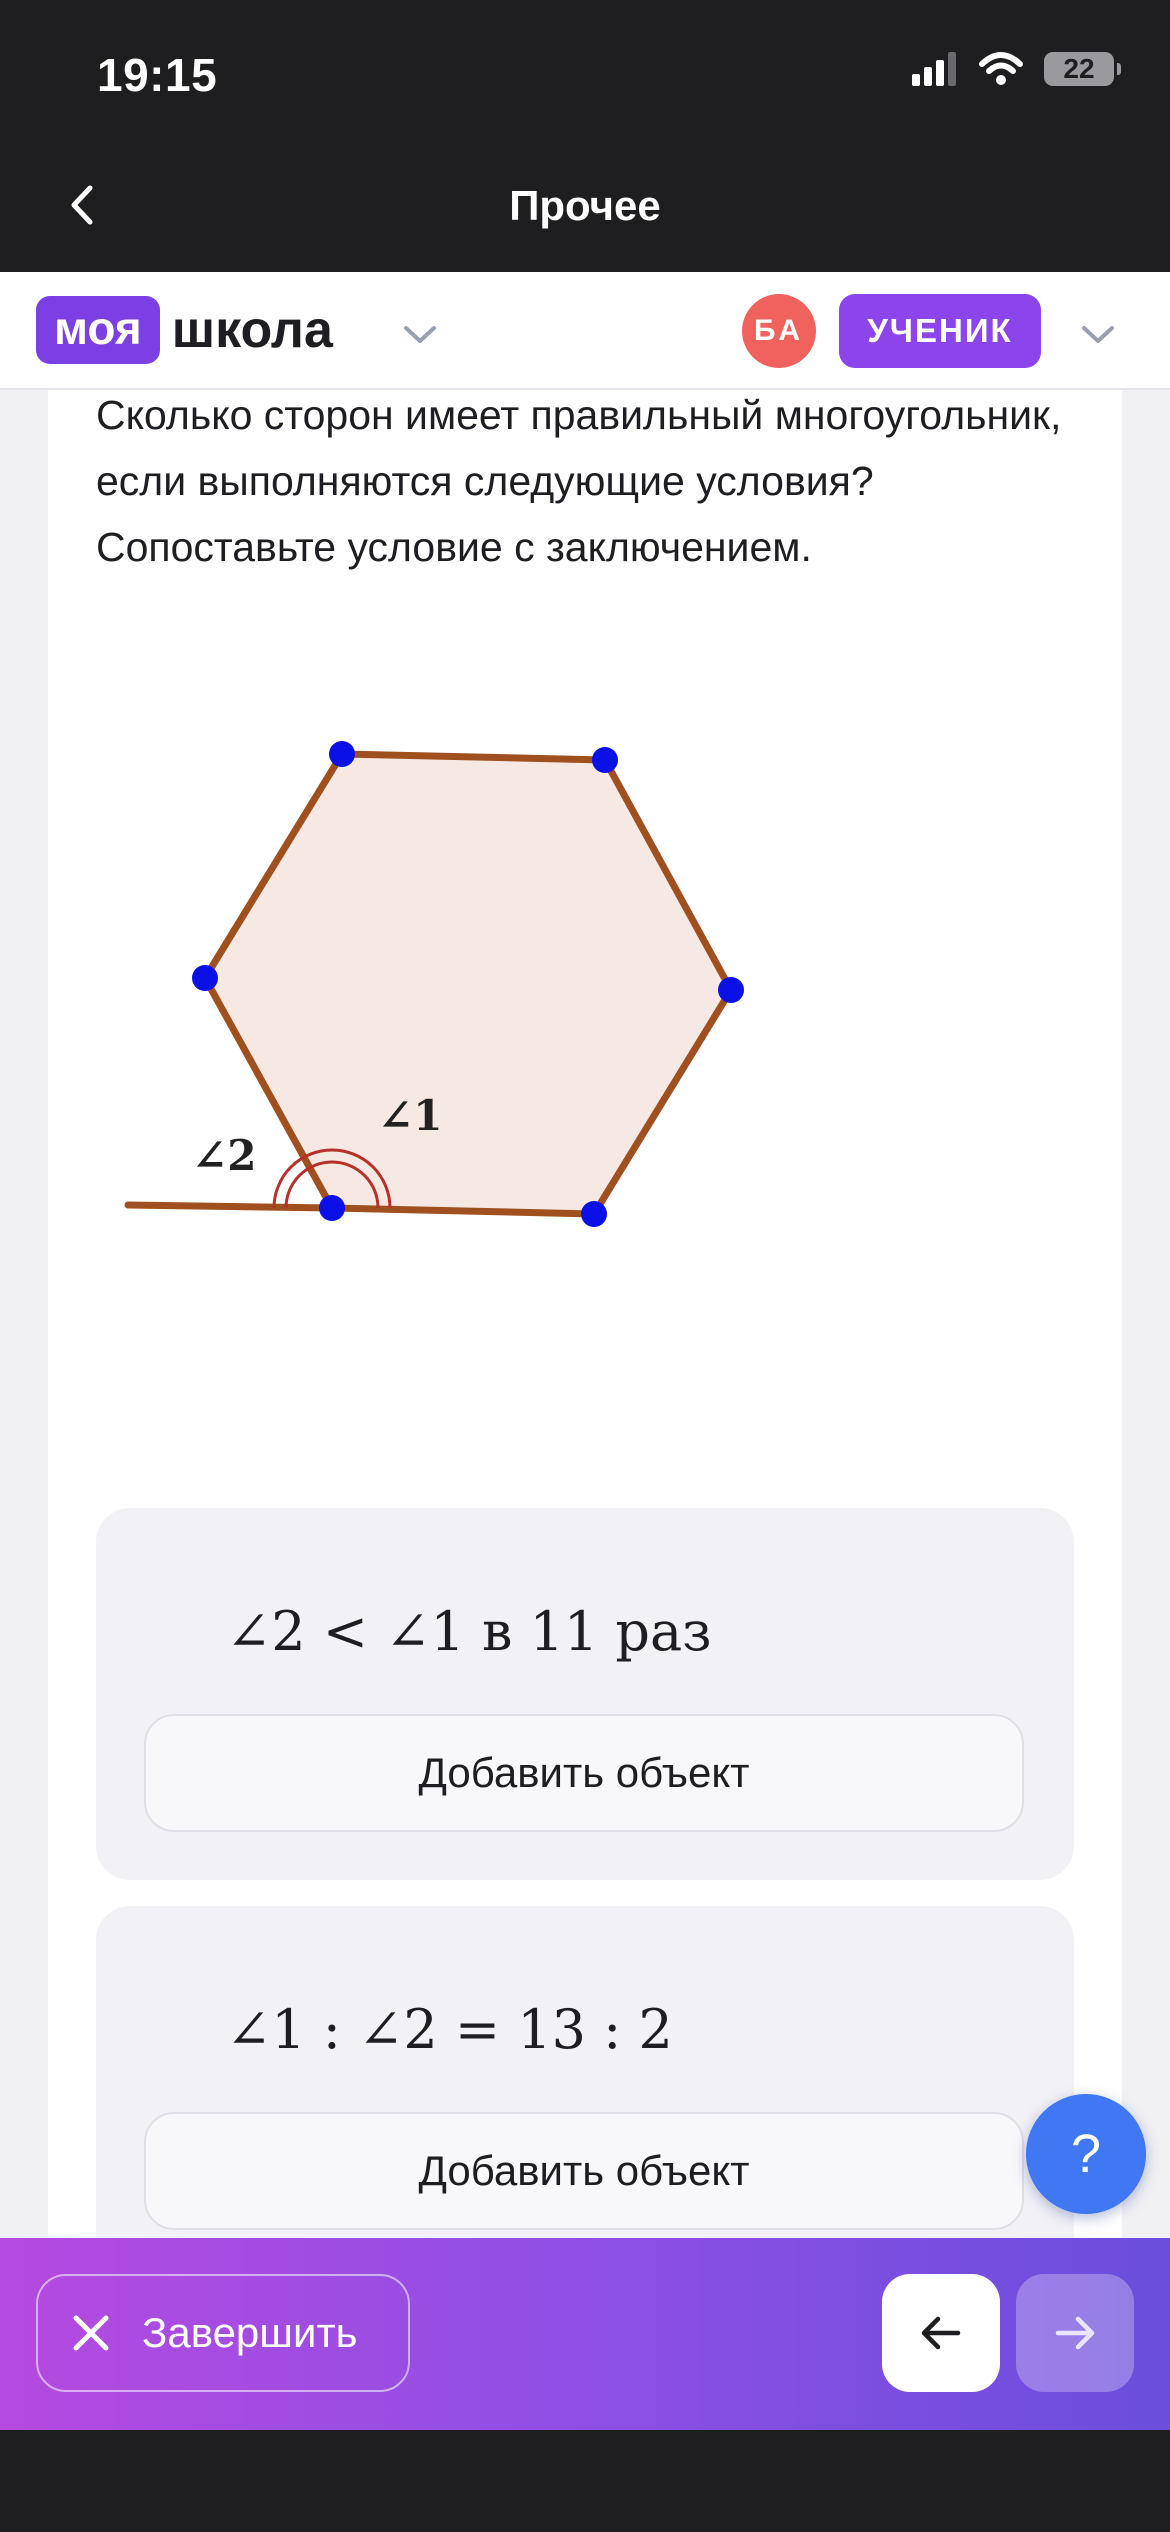  What do you see at coordinates (98, 330) in the screenshot?
I see `logo-badge: моя` at bounding box center [98, 330].